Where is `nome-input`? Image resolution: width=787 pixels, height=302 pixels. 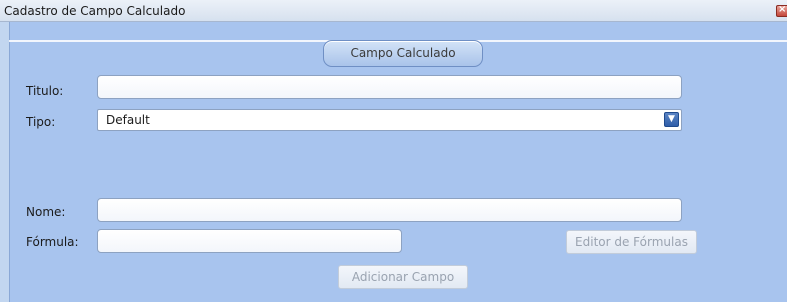 nome-input is located at coordinates (389, 210).